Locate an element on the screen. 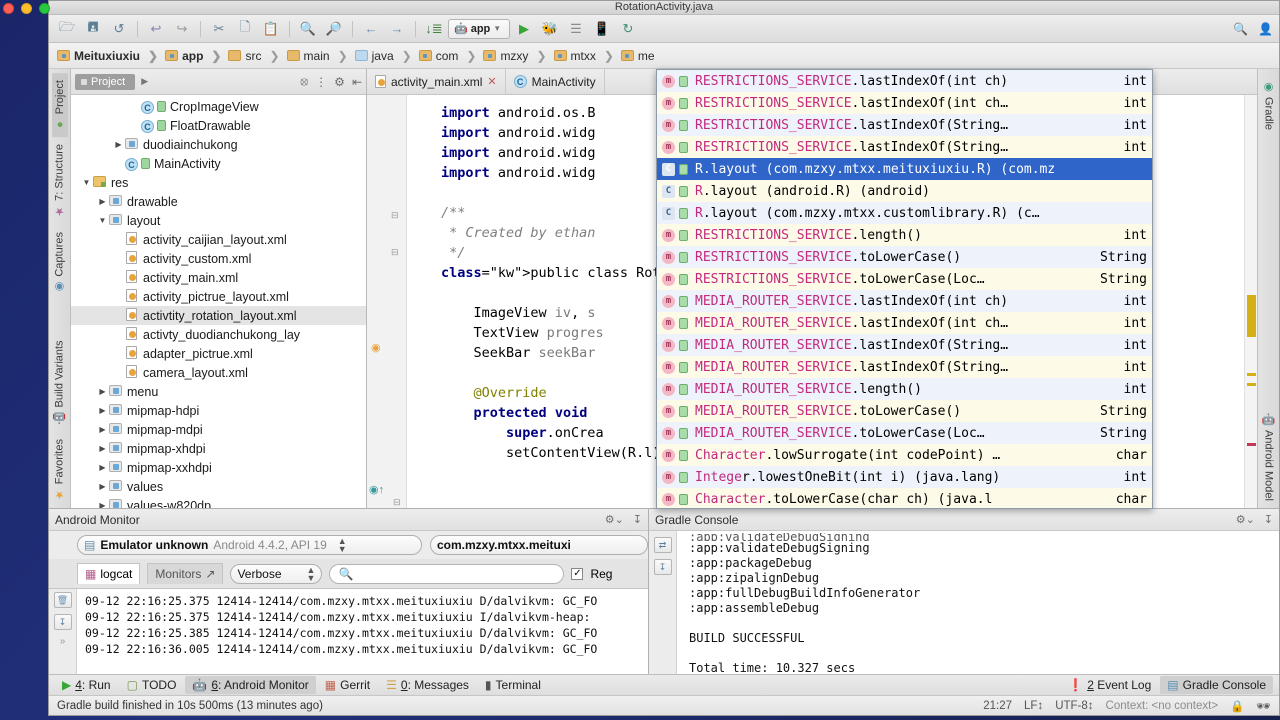 The image size is (1280, 720). tree-item: C FloatDrawable is located at coordinates (218, 125).